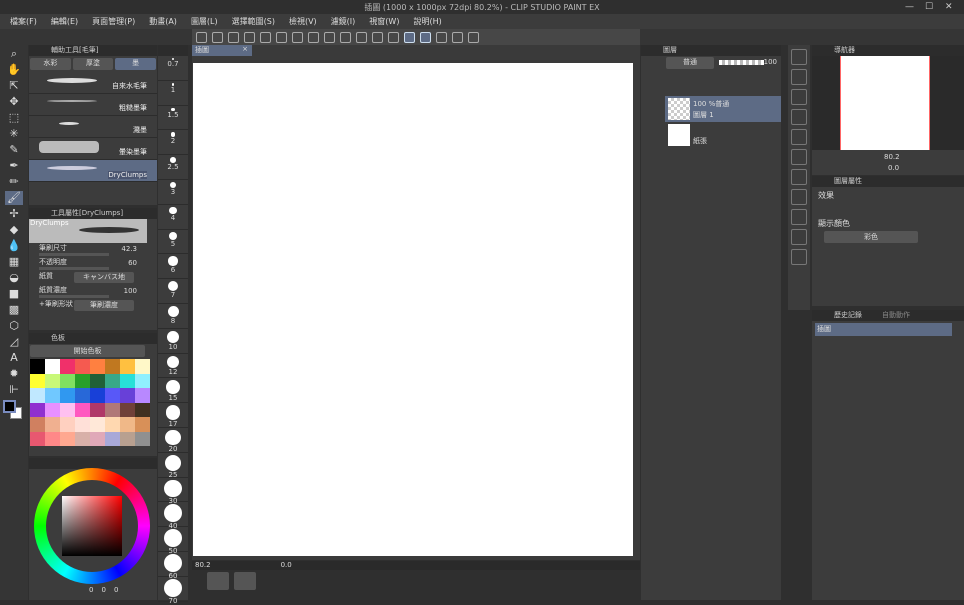  I want to click on stabilize-icon, so click(409, 37).